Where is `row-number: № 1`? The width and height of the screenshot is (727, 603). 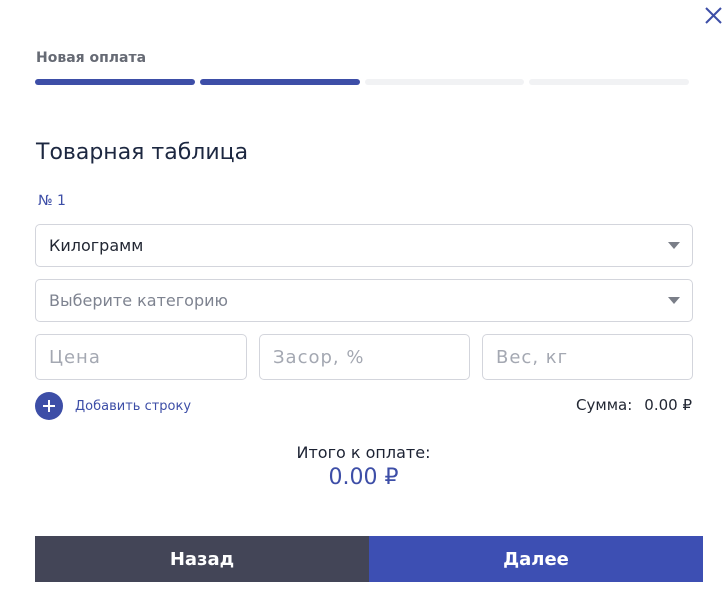
row-number: № 1 is located at coordinates (52, 201).